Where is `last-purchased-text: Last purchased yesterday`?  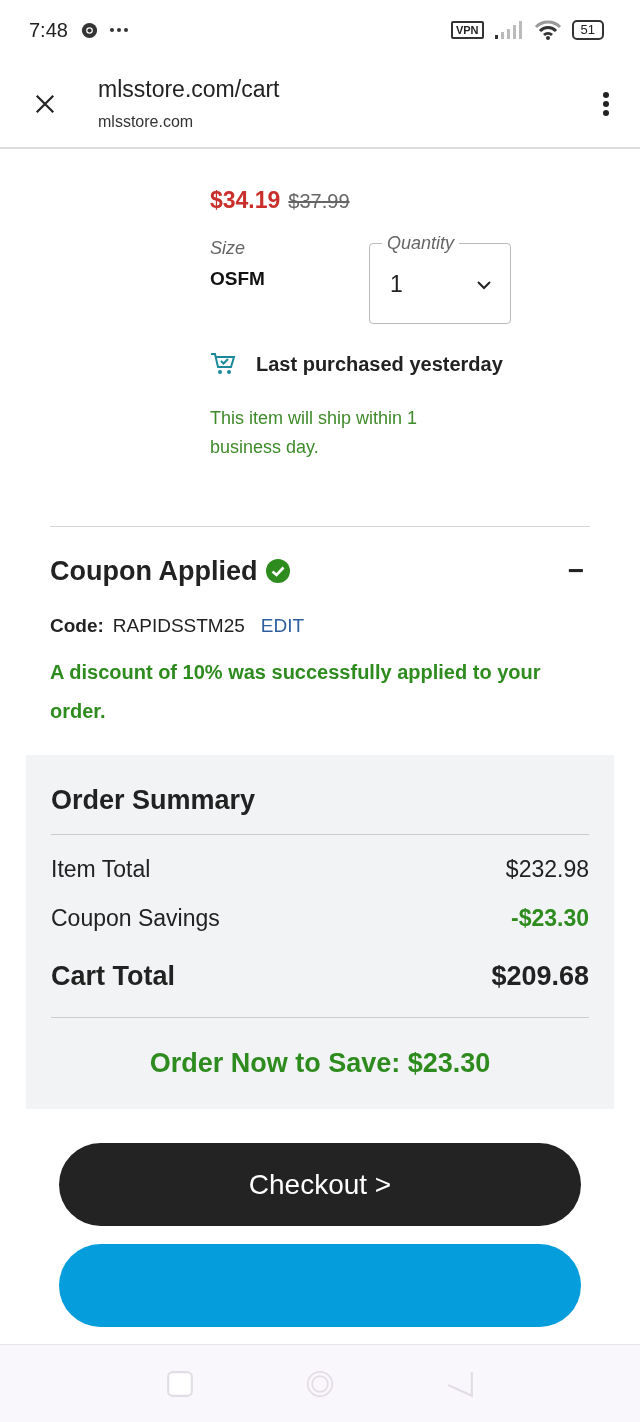
last-purchased-text: Last purchased yesterday is located at coordinates (379, 364).